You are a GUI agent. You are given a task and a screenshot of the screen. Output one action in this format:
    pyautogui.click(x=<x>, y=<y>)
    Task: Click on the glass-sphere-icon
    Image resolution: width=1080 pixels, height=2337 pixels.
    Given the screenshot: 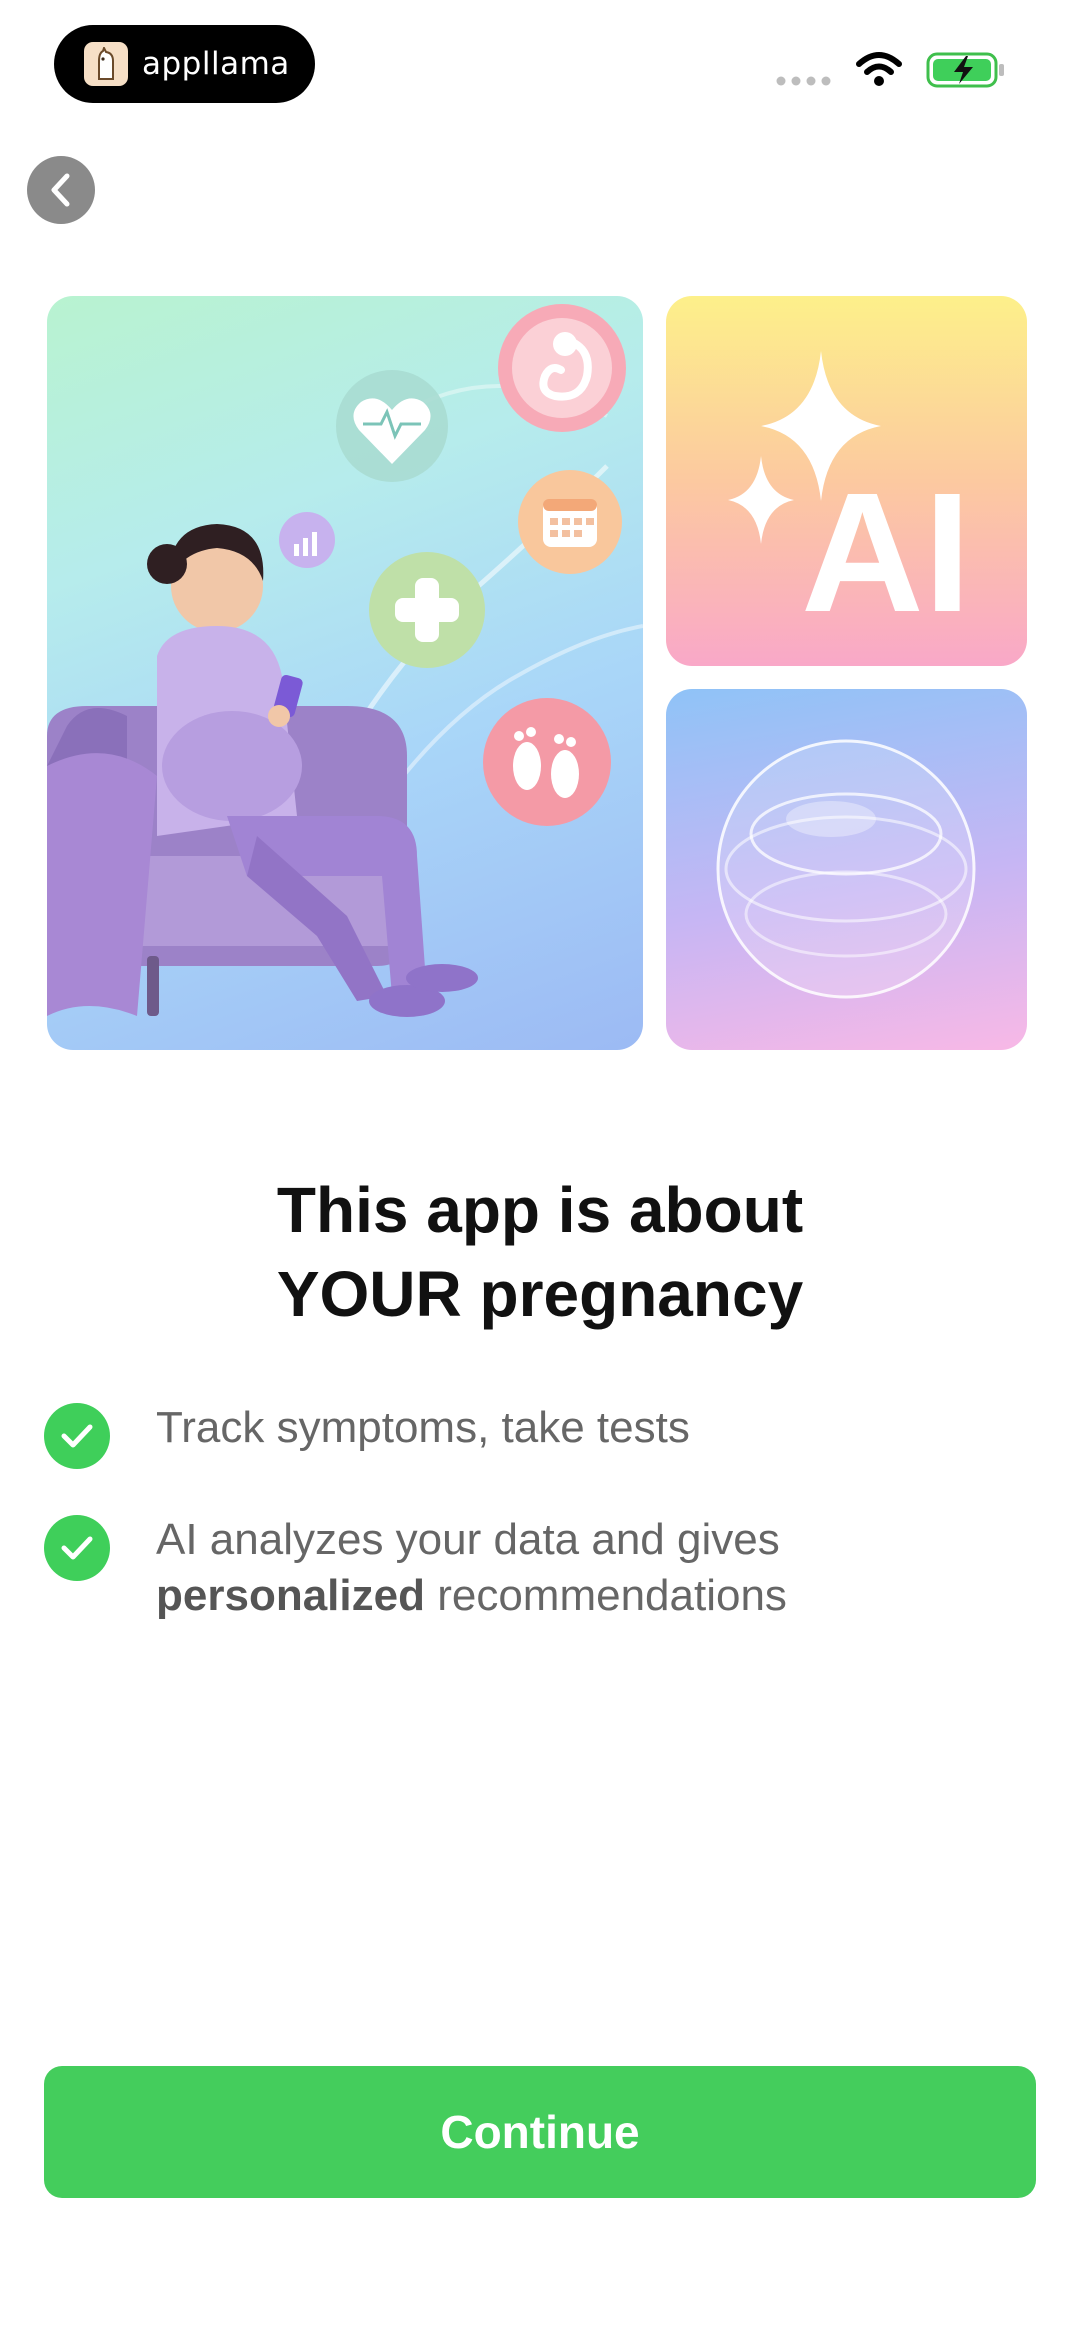 What is the action you would take?
    pyautogui.click(x=846, y=869)
    